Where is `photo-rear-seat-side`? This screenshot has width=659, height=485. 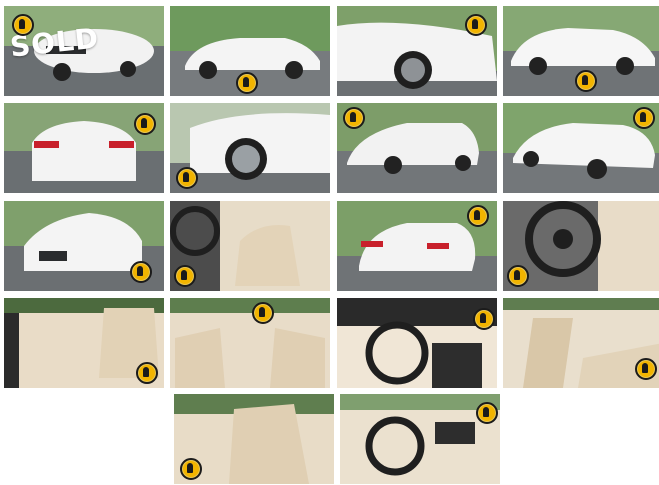 photo-rear-seat-side is located at coordinates (581, 343).